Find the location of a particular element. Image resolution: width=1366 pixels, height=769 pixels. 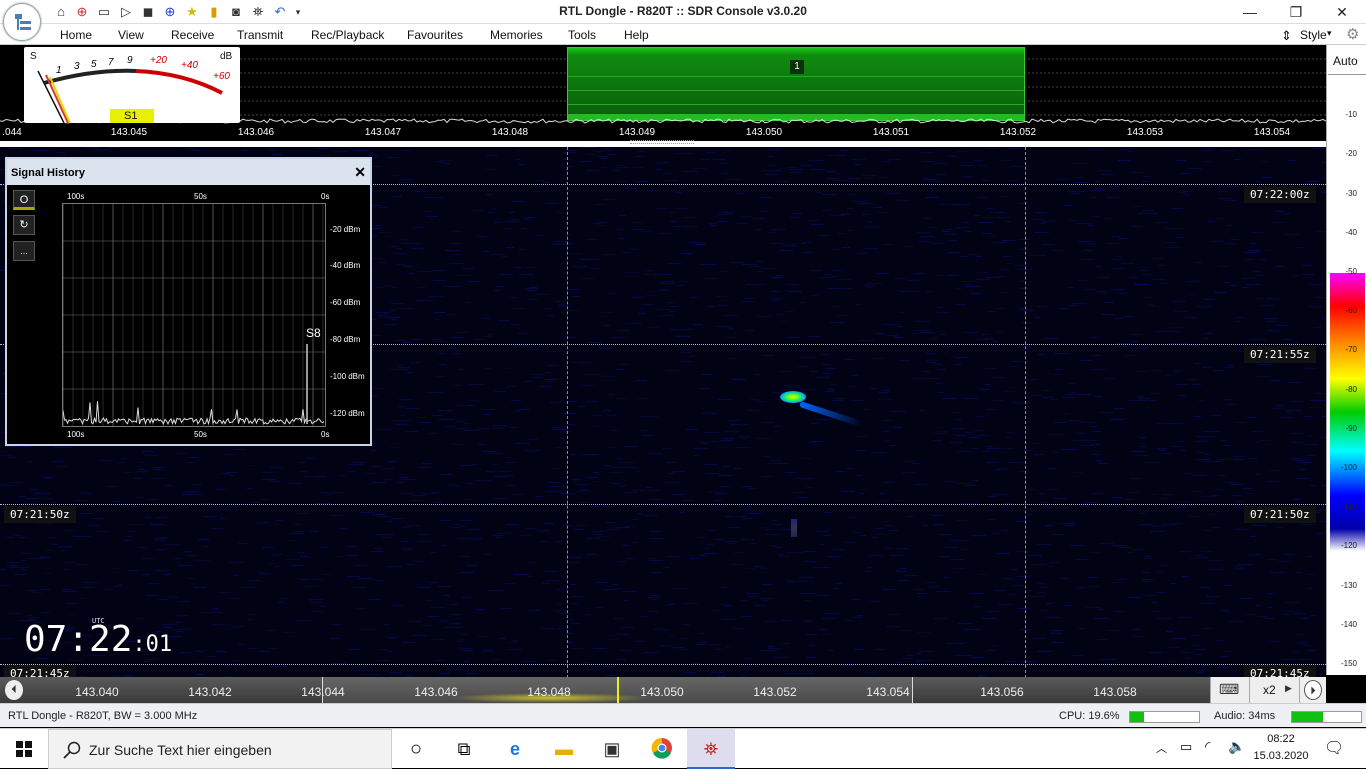

chrome-icon is located at coordinates (662, 749).